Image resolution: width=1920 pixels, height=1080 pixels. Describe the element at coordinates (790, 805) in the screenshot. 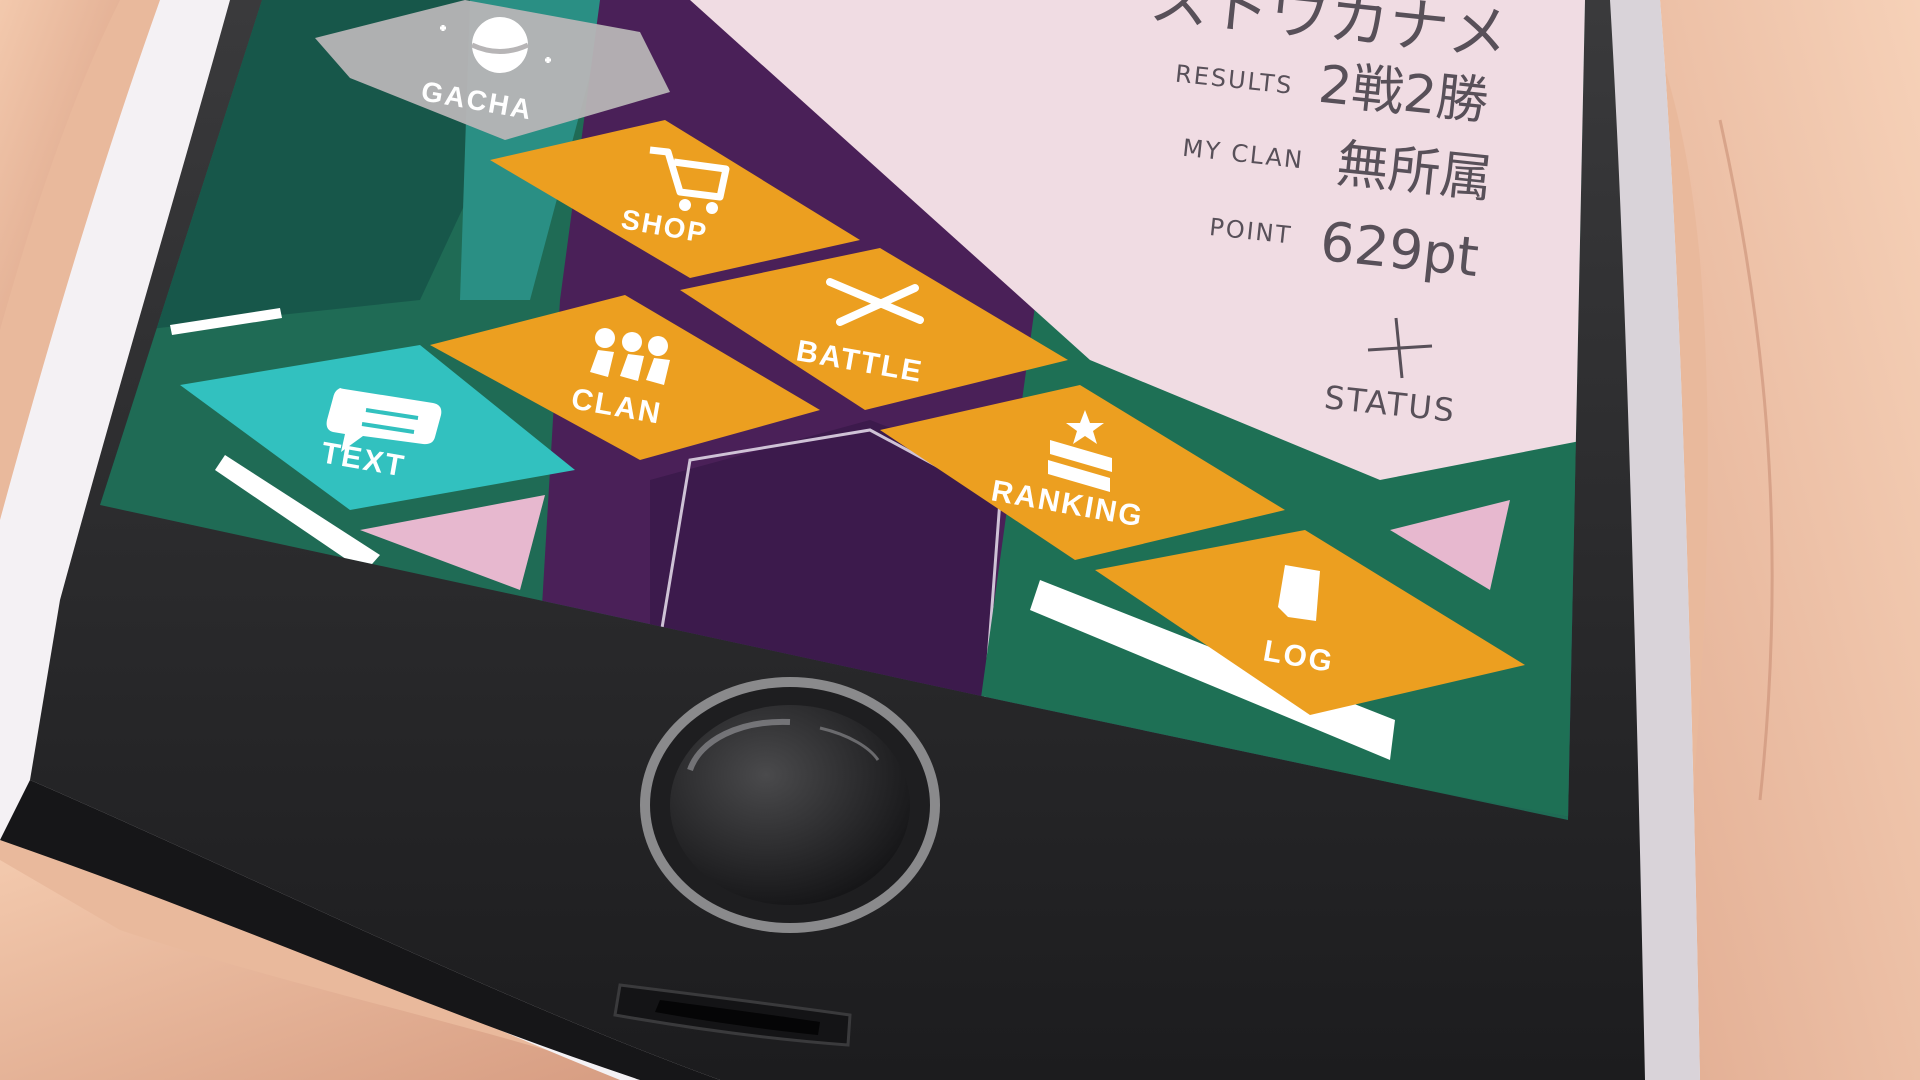

I see `home-button` at that location.